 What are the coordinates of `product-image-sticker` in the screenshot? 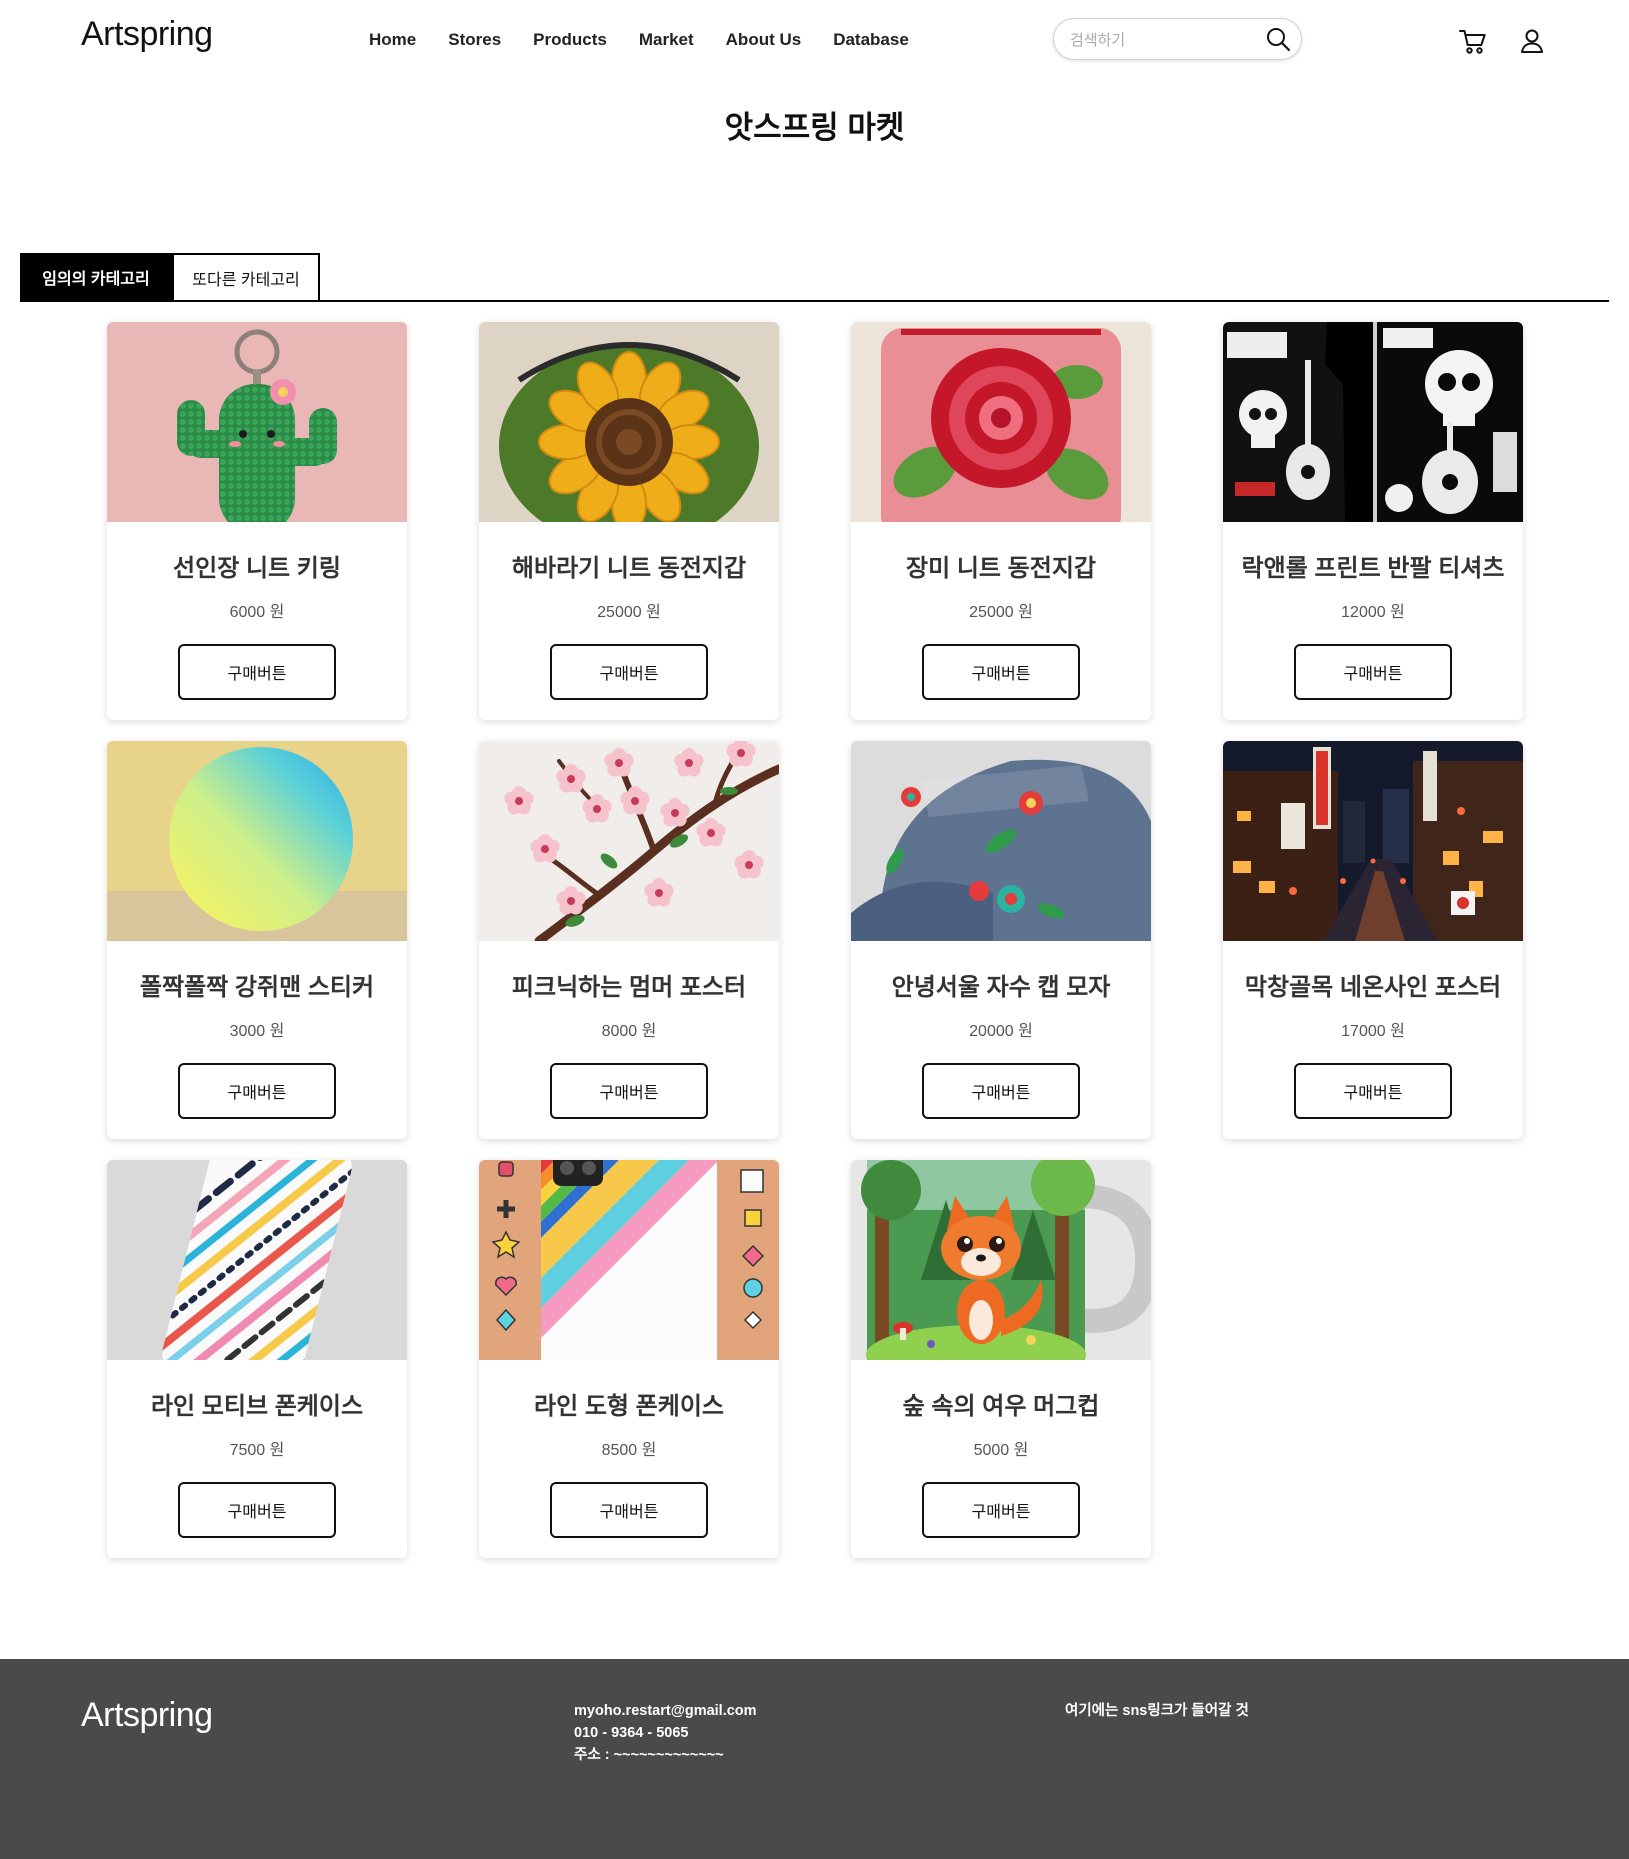 It's located at (257, 841).